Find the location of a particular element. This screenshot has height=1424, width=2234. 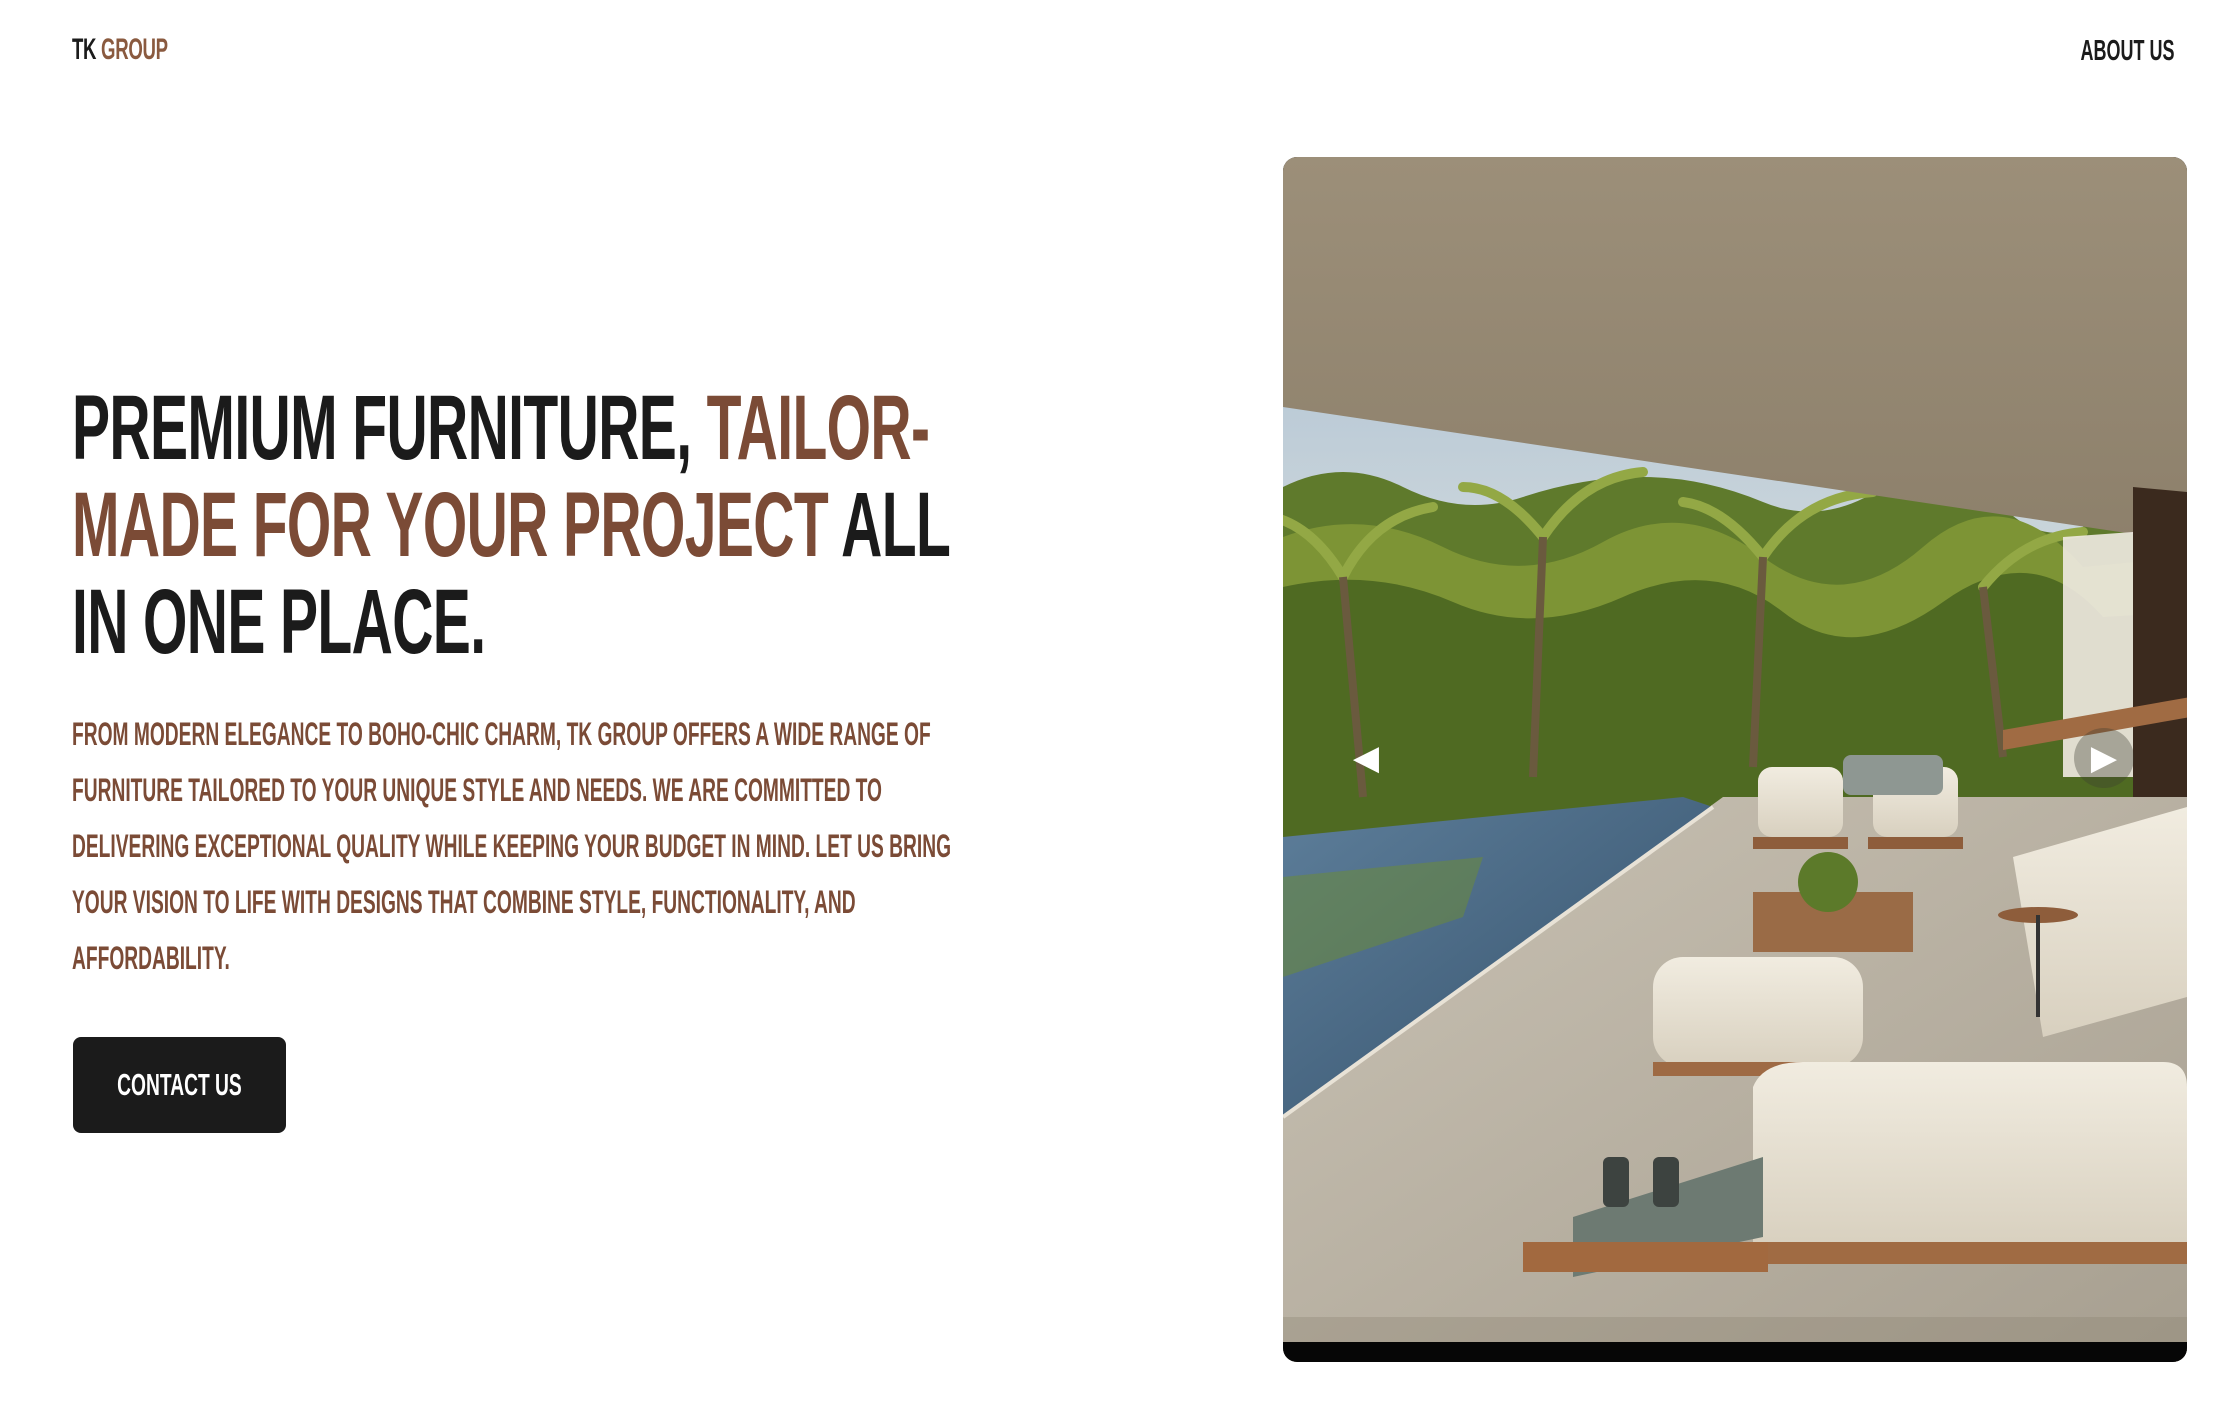

triangle-right-icon: ▶ is located at coordinates (2104, 758).